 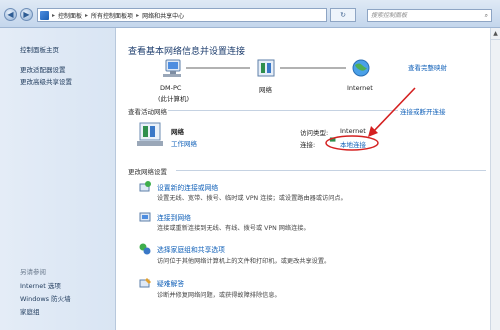 What do you see at coordinates (44, 15) in the screenshot?
I see `control-panel-icon` at bounding box center [44, 15].